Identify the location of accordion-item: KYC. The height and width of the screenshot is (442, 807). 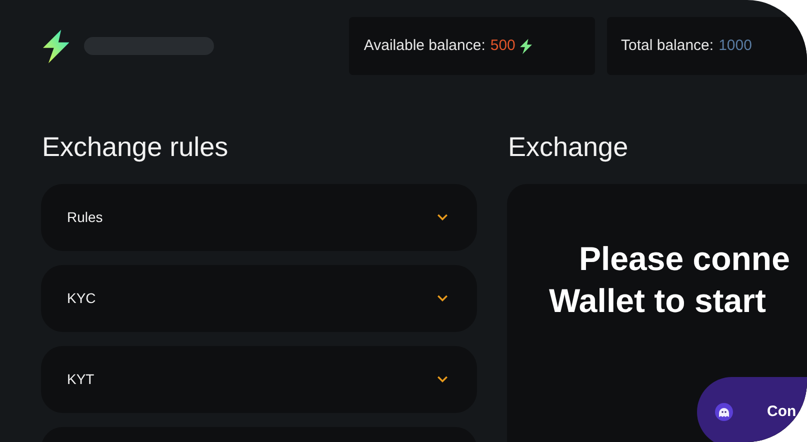
(259, 298).